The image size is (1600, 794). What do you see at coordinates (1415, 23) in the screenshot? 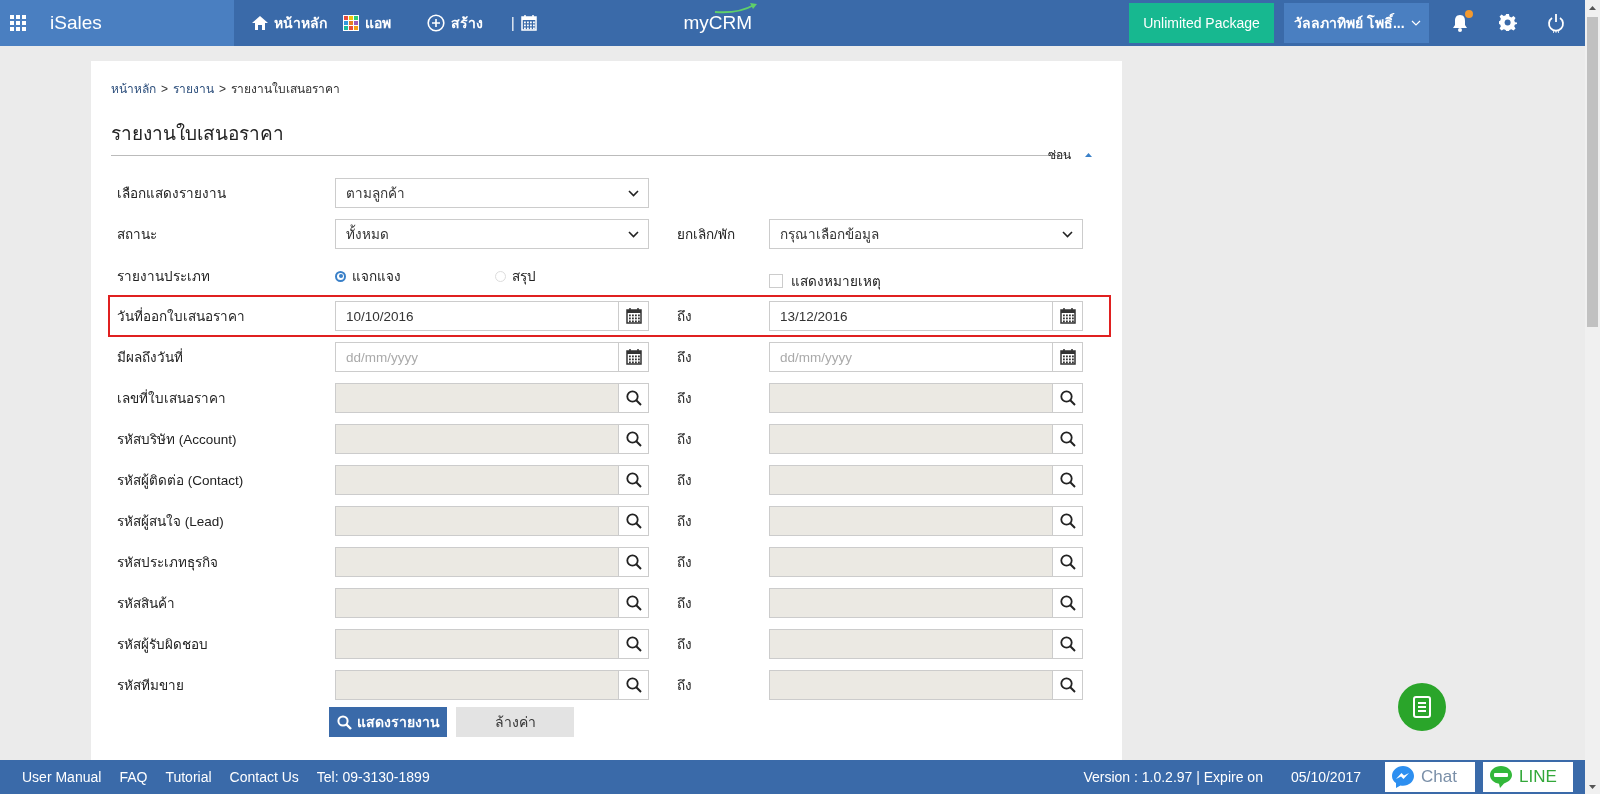
I see `caret-icon` at bounding box center [1415, 23].